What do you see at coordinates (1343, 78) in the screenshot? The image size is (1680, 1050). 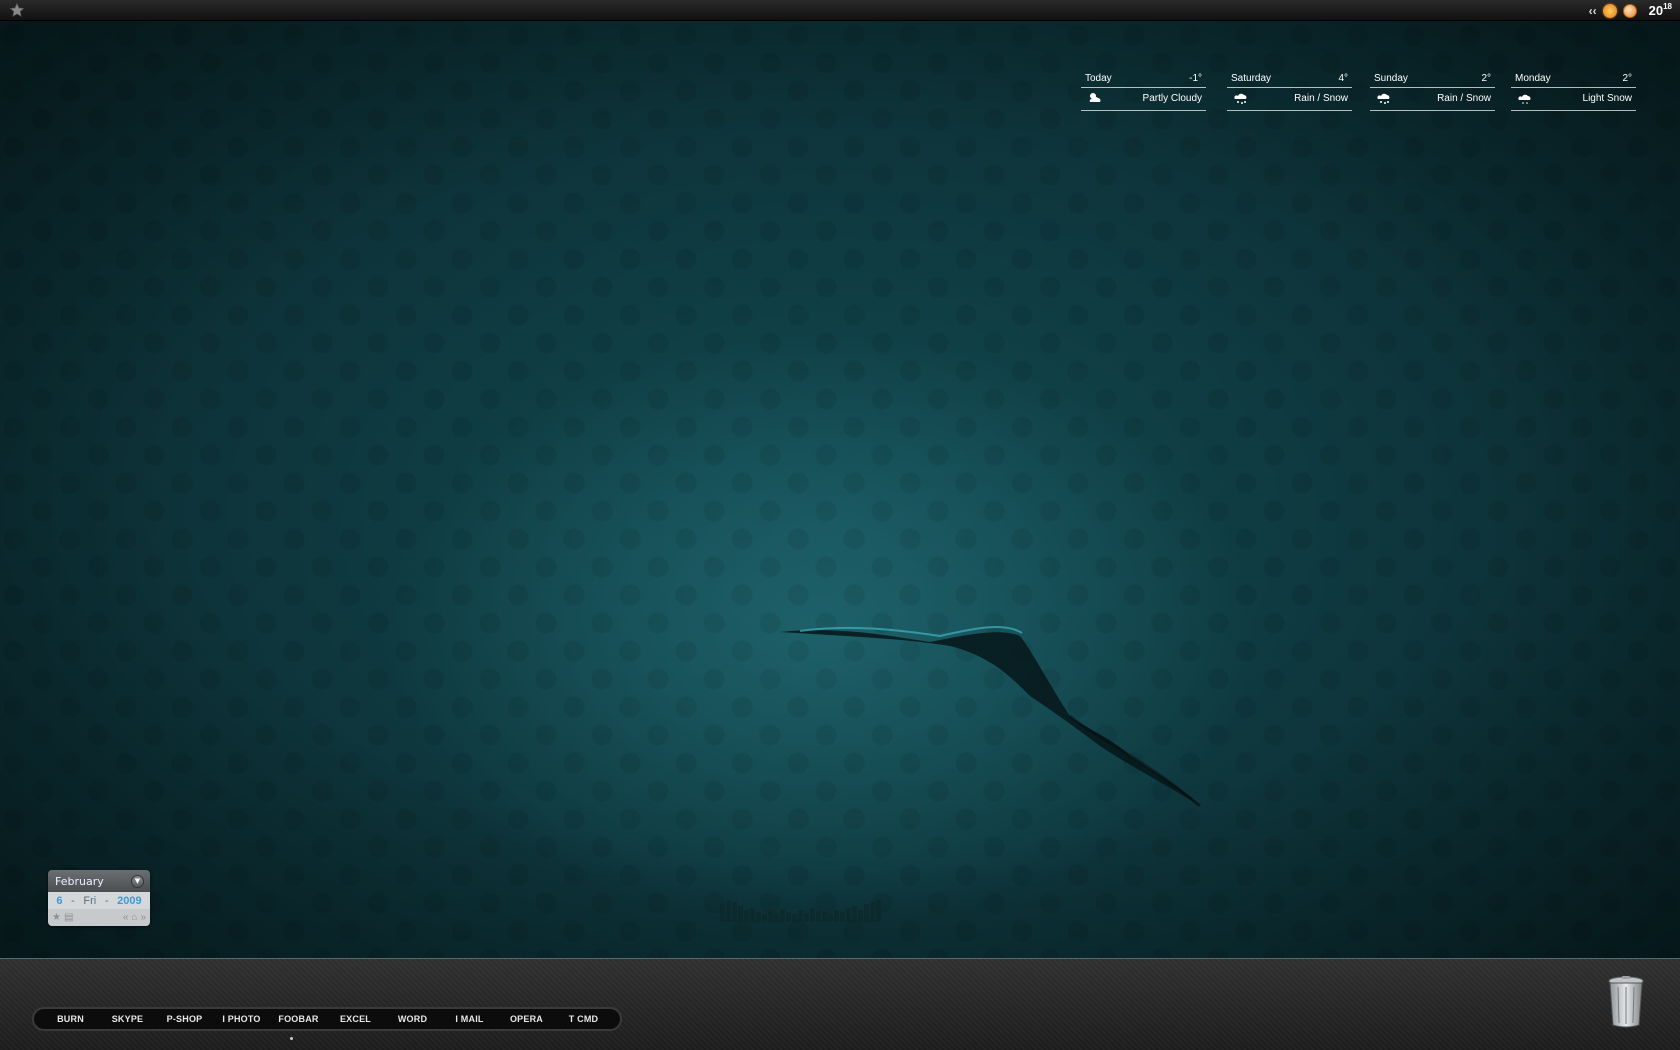 I see `weather-temp: 4°` at bounding box center [1343, 78].